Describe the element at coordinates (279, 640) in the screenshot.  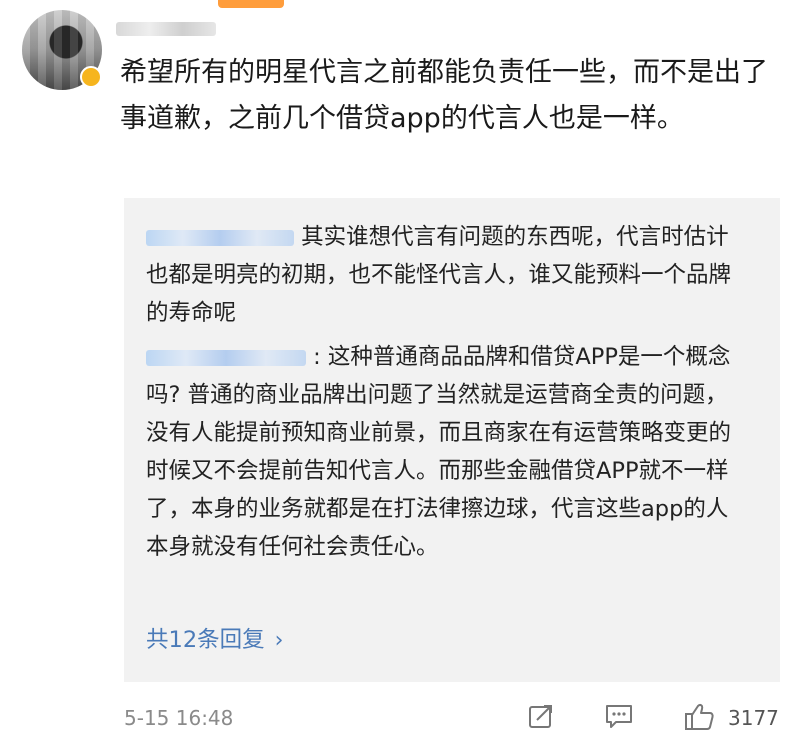
I see `chevron-right-icon: ›` at that location.